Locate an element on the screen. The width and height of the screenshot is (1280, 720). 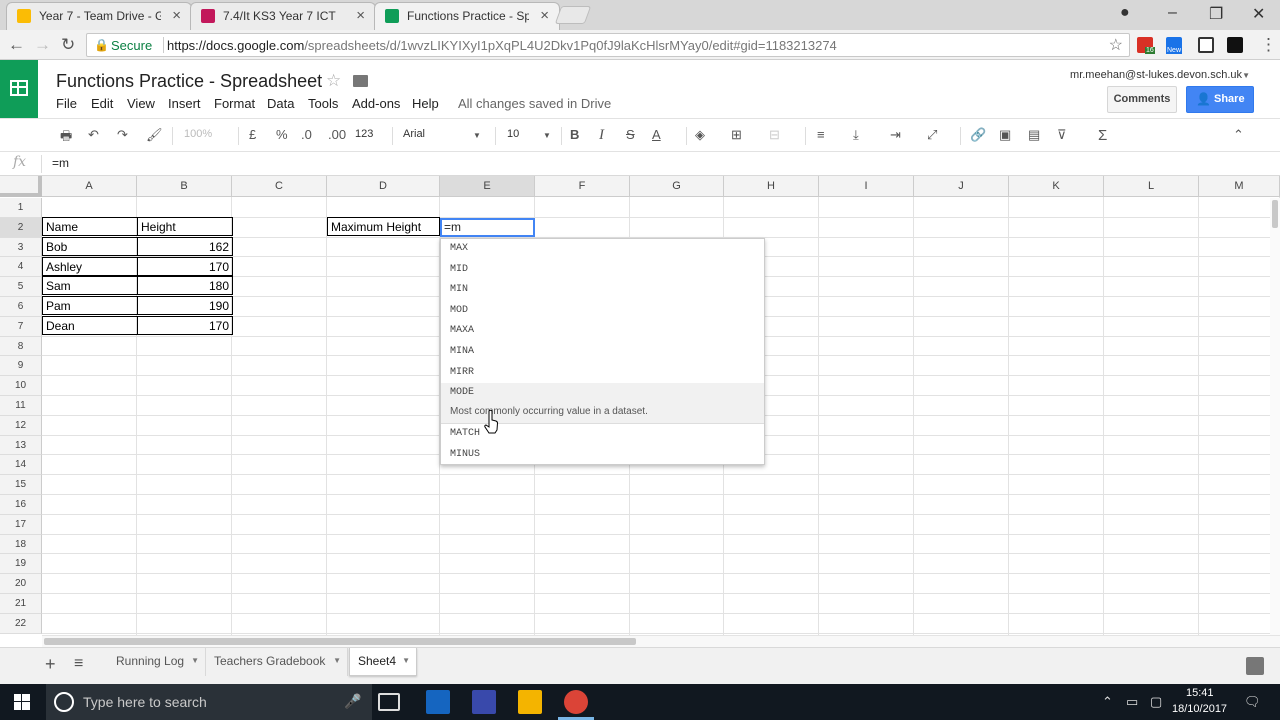
sheet-tab-teachers-gradebook: Teachers Gradebook ▼ is located at coordinates (277, 662).